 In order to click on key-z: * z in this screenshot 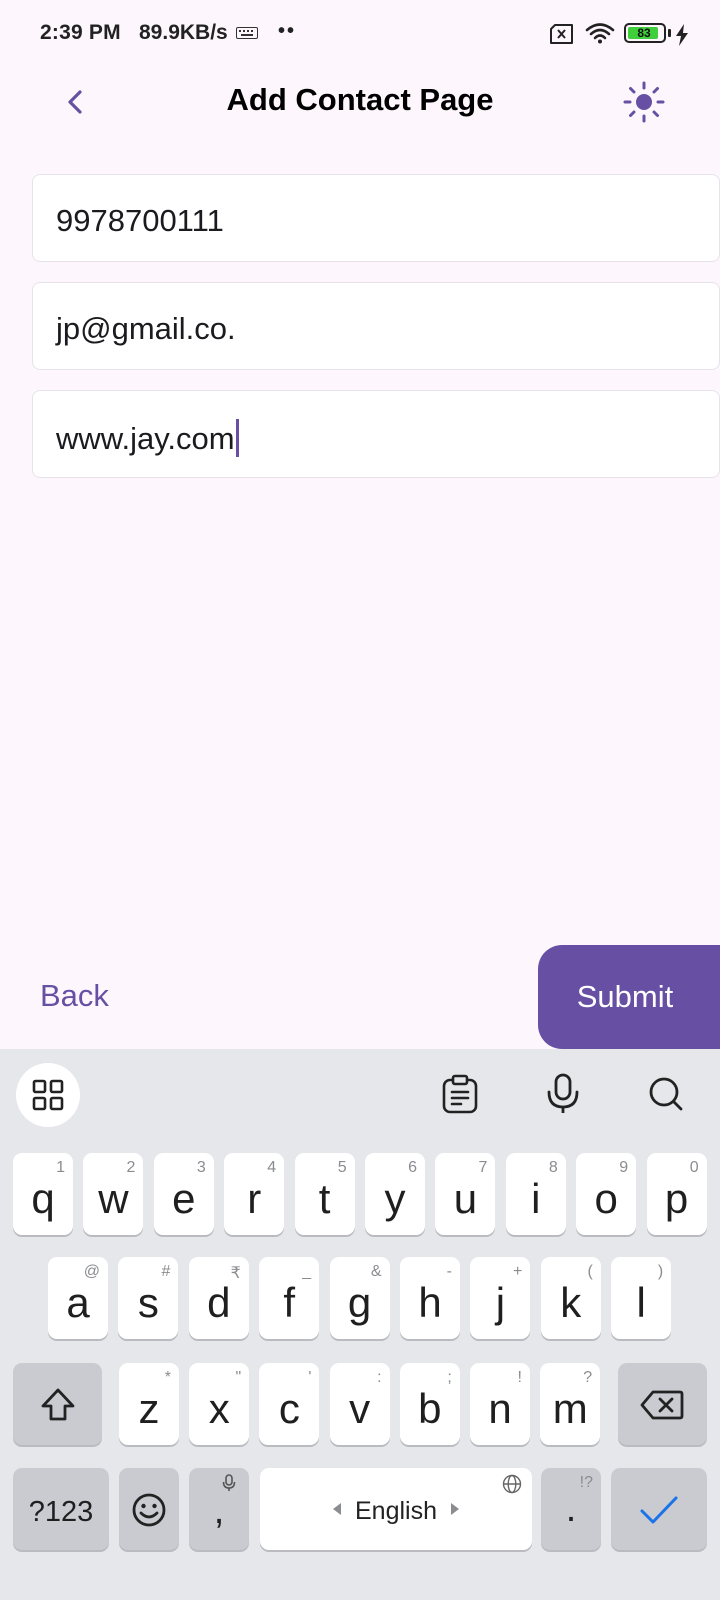, I will do `click(149, 1404)`.